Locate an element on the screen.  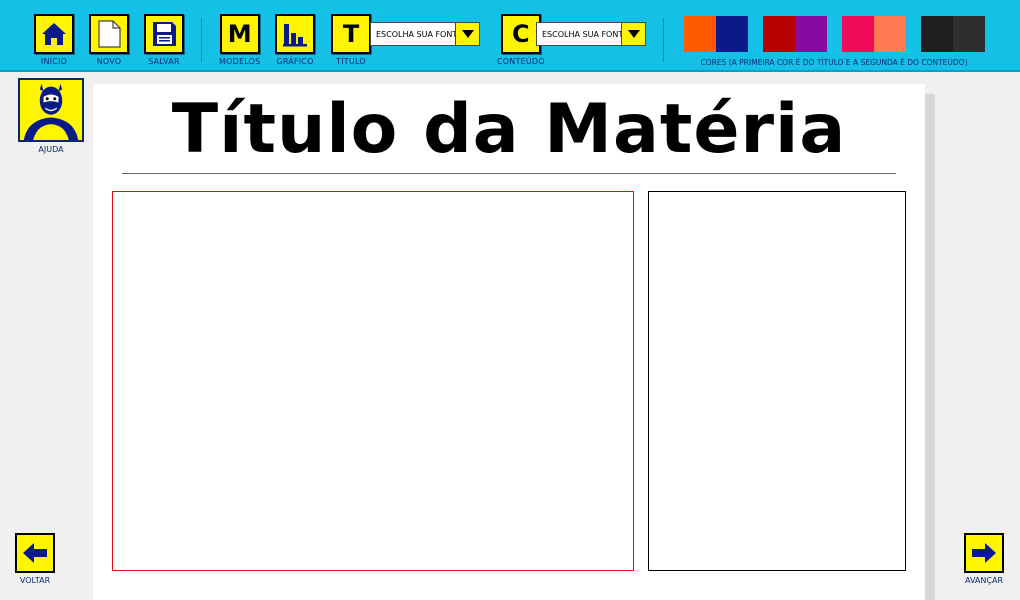
inicio-button is located at coordinates (54, 34).